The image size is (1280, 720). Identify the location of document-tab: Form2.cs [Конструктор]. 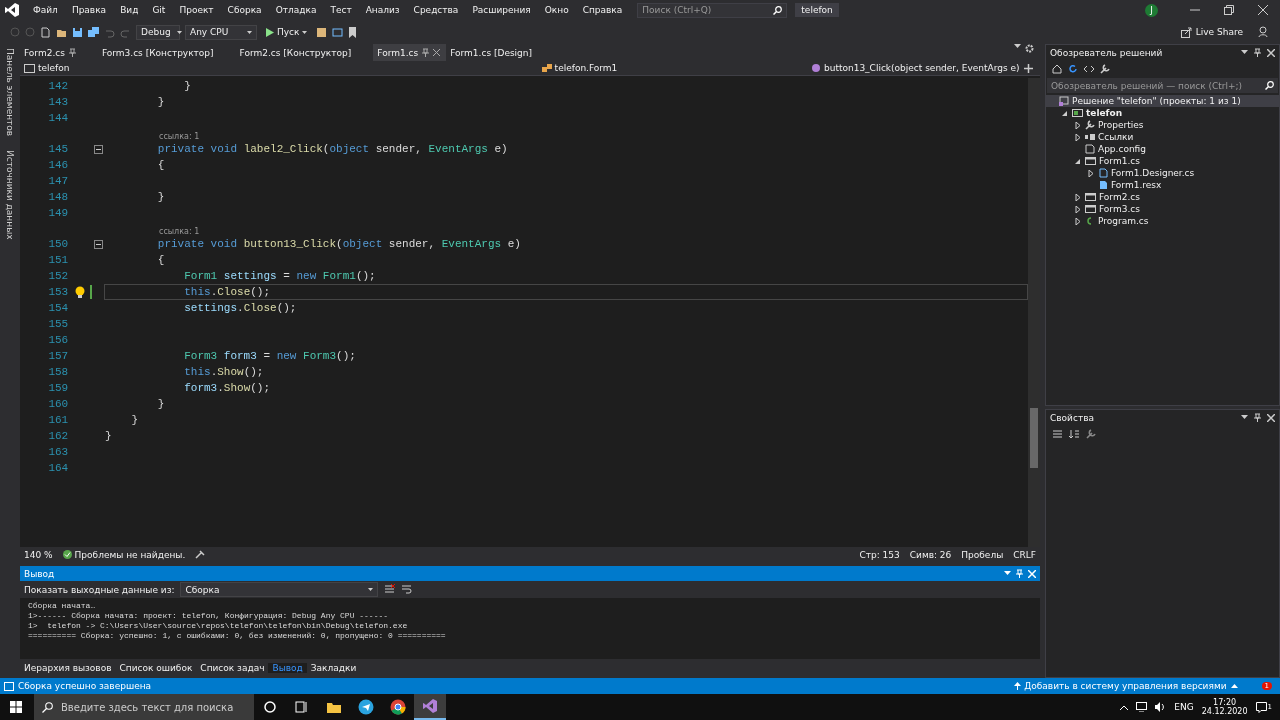
(304, 52).